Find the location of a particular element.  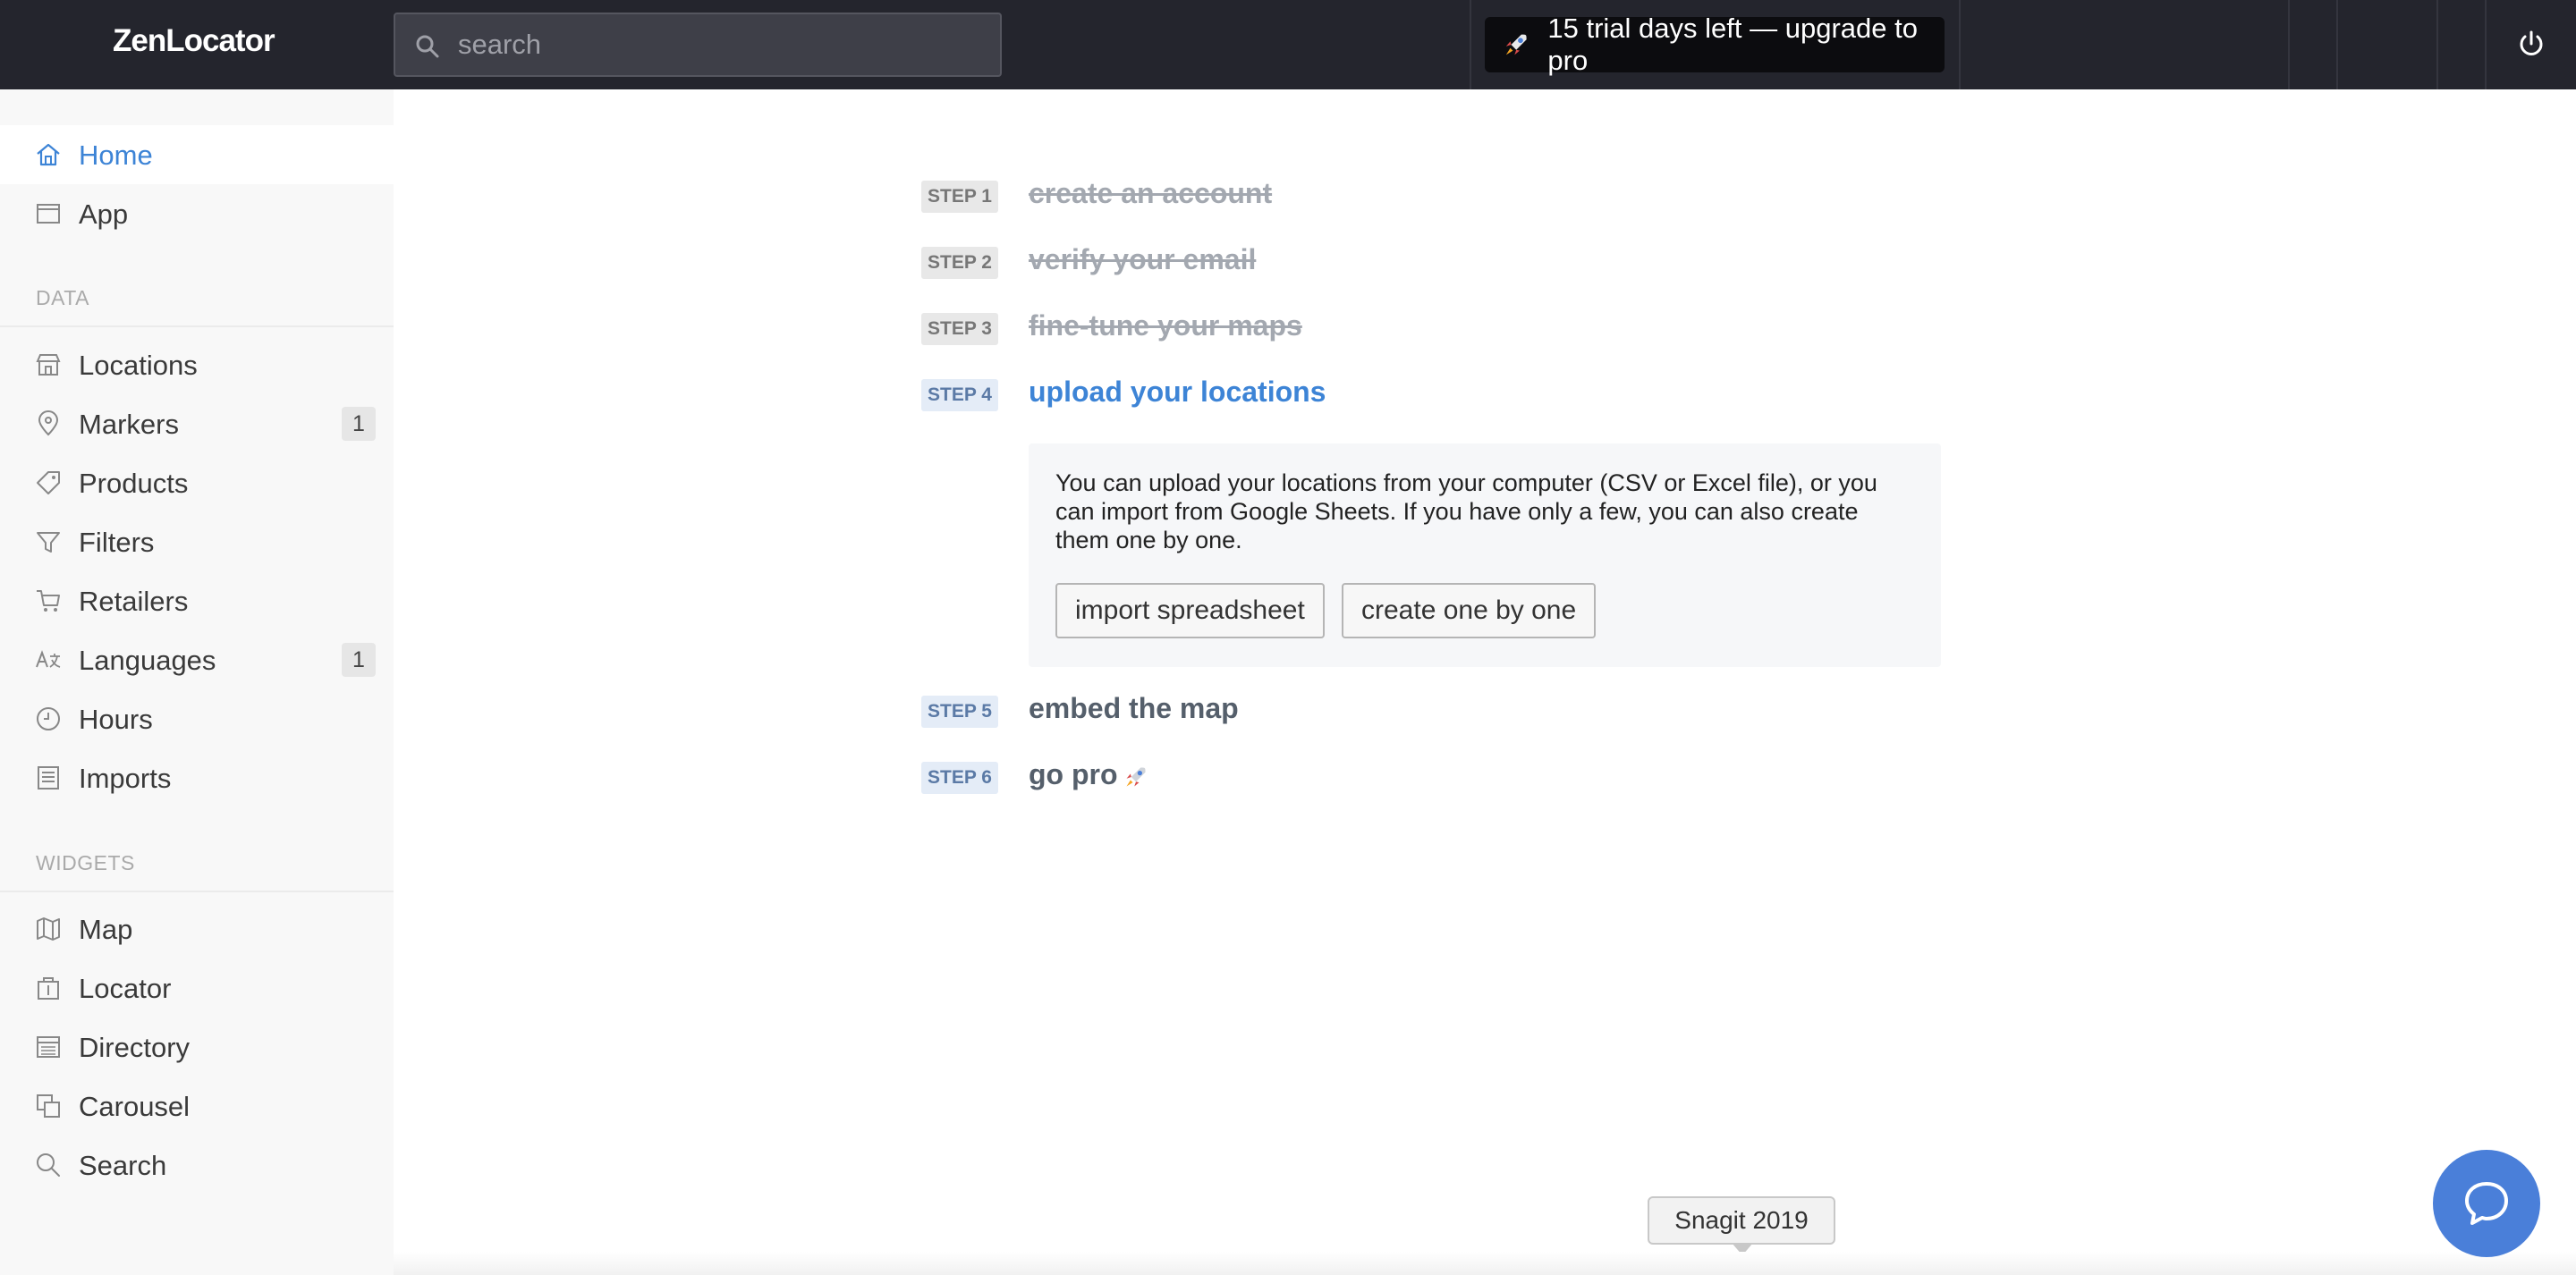

import-spreadsheet-button: import spreadsheet is located at coordinates (1190, 610).